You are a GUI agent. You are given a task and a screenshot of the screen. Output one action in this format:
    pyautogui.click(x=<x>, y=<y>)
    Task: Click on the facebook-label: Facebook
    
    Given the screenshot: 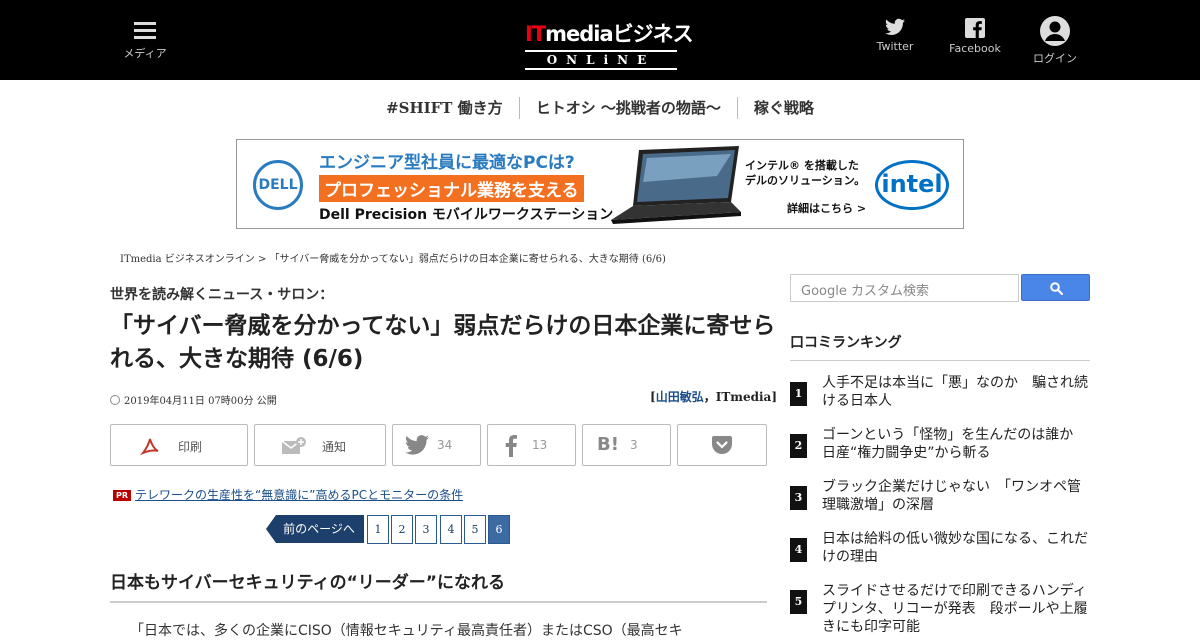 What is the action you would take?
    pyautogui.click(x=975, y=48)
    